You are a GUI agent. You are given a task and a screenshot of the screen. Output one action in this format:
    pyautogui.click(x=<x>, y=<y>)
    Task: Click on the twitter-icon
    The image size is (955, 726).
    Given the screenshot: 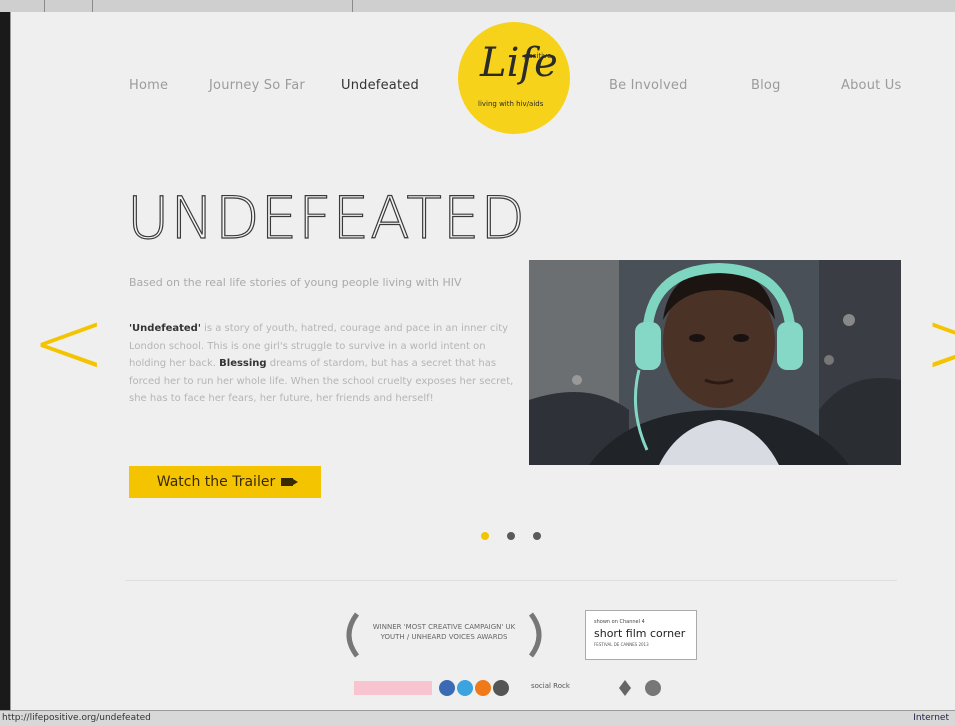 What is the action you would take?
    pyautogui.click(x=465, y=688)
    